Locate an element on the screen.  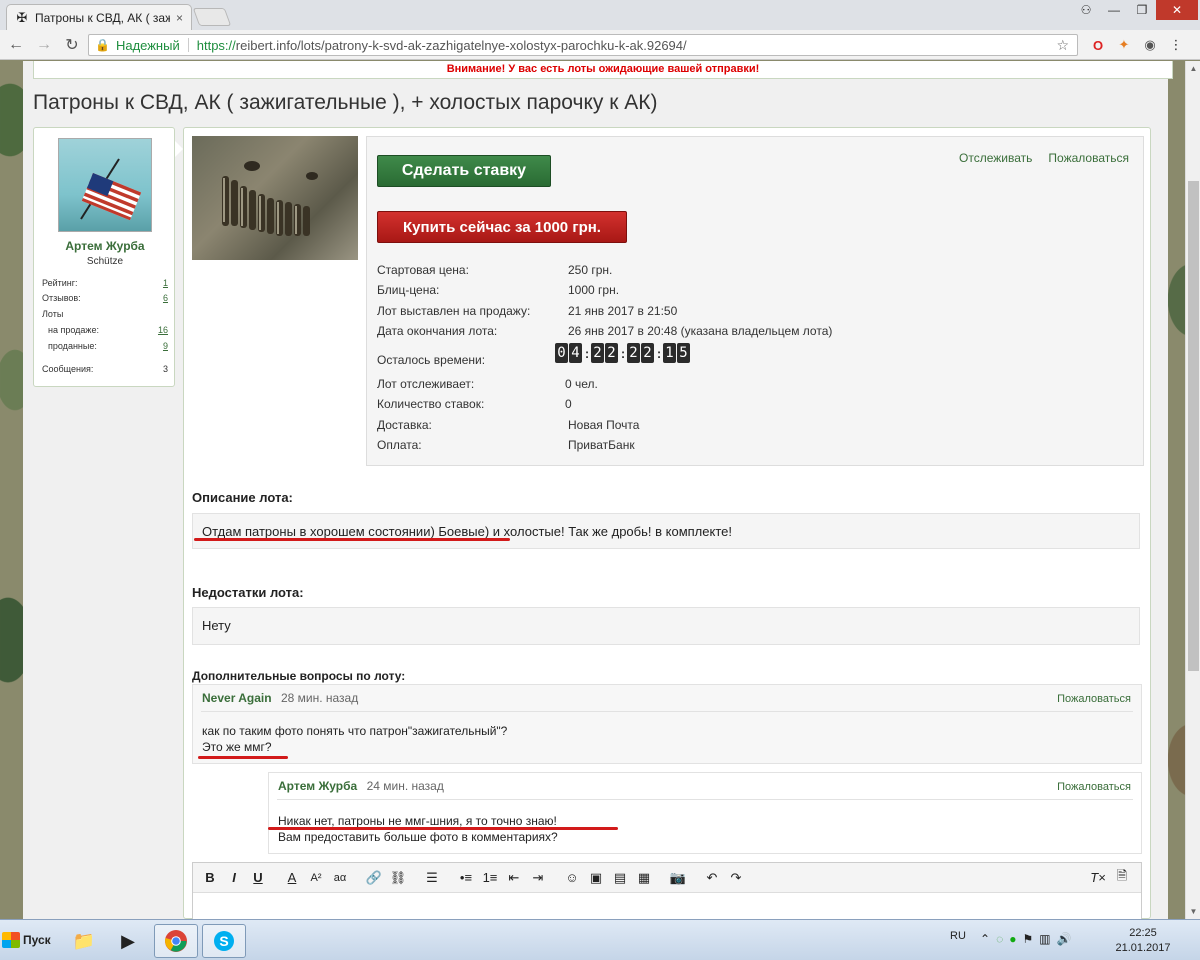
questions-heading: Дополнительные вопросы по лоту: is located at coordinates (299, 676).